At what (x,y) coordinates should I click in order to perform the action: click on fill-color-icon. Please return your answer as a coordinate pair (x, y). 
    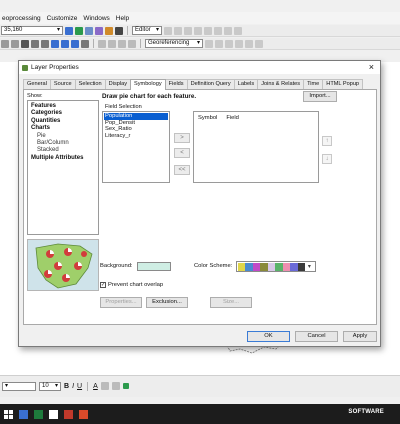
    Looking at the image, I should click on (104, 386).